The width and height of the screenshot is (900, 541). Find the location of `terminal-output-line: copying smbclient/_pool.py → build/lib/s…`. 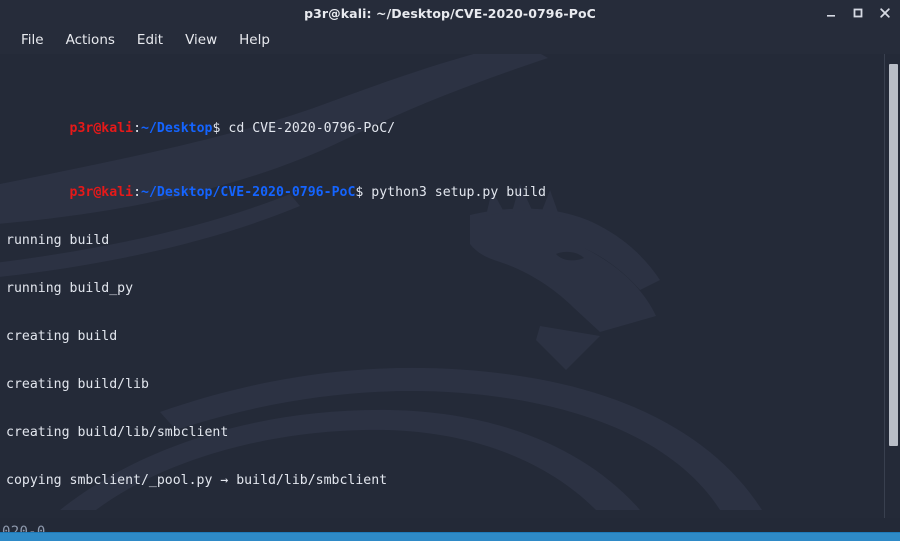

terminal-output-line: copying smbclient/_pool.py → build/lib/s… is located at coordinates (197, 480).